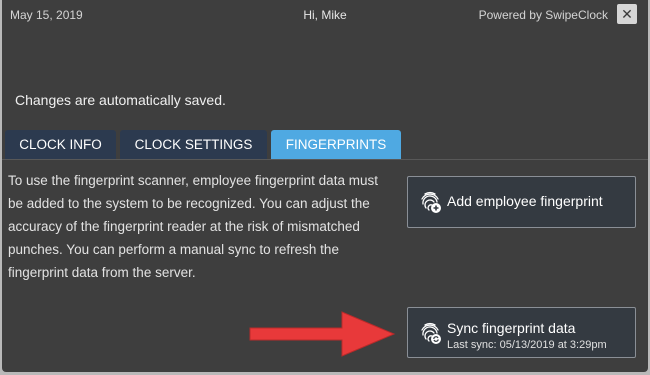 Image resolution: width=650 pixels, height=375 pixels. Describe the element at coordinates (120, 100) in the screenshot. I see `autosave-notice: Changes are automatically saved.` at that location.